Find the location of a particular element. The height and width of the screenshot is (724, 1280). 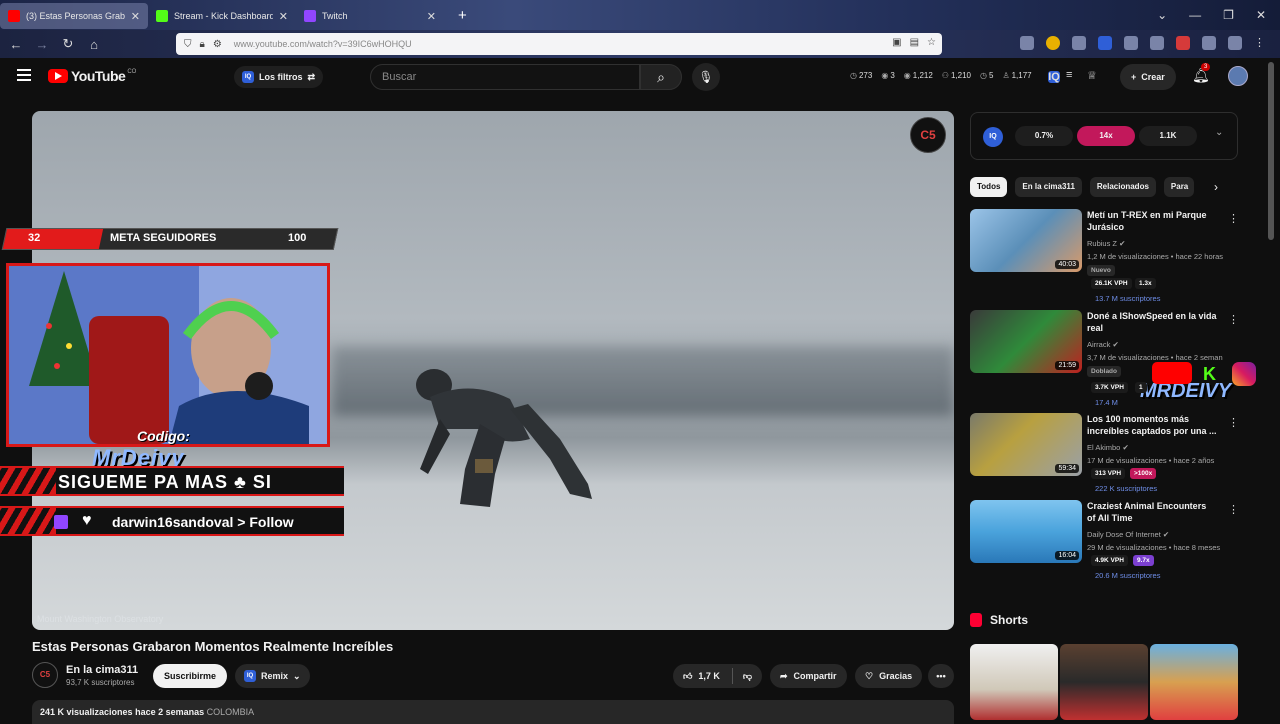

video-thumbnail: 16:04 is located at coordinates (1026, 531).